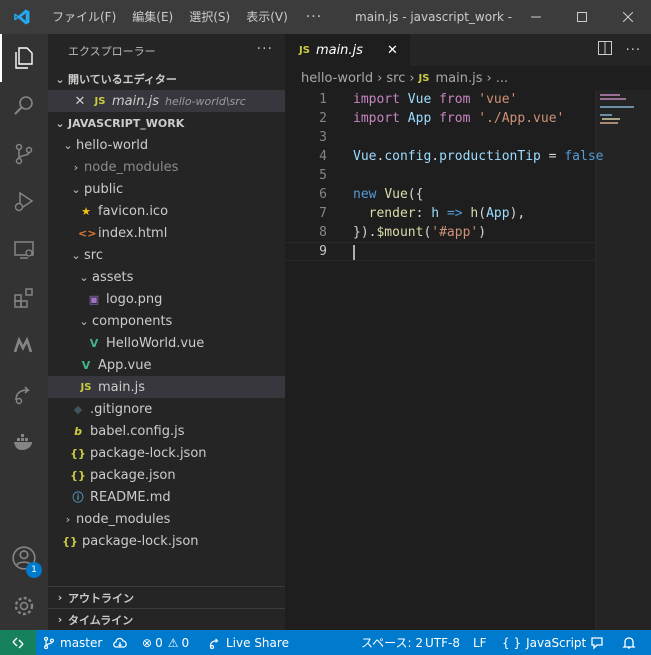 The height and width of the screenshot is (655, 651). What do you see at coordinates (606, 115) in the screenshot?
I see `minimap-line` at bounding box center [606, 115].